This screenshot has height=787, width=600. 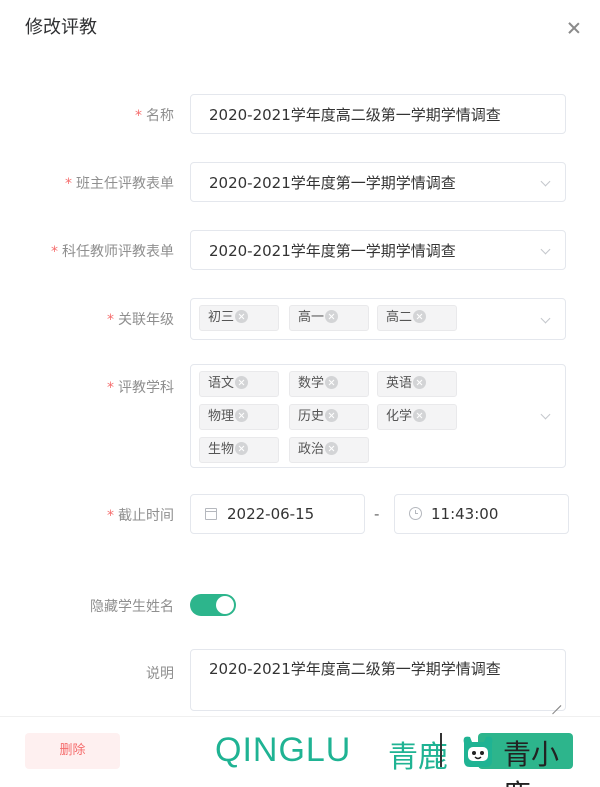 What do you see at coordinates (112, 252) in the screenshot?
I see `subject-teacher-form-label: * 科任教师评教表单` at bounding box center [112, 252].